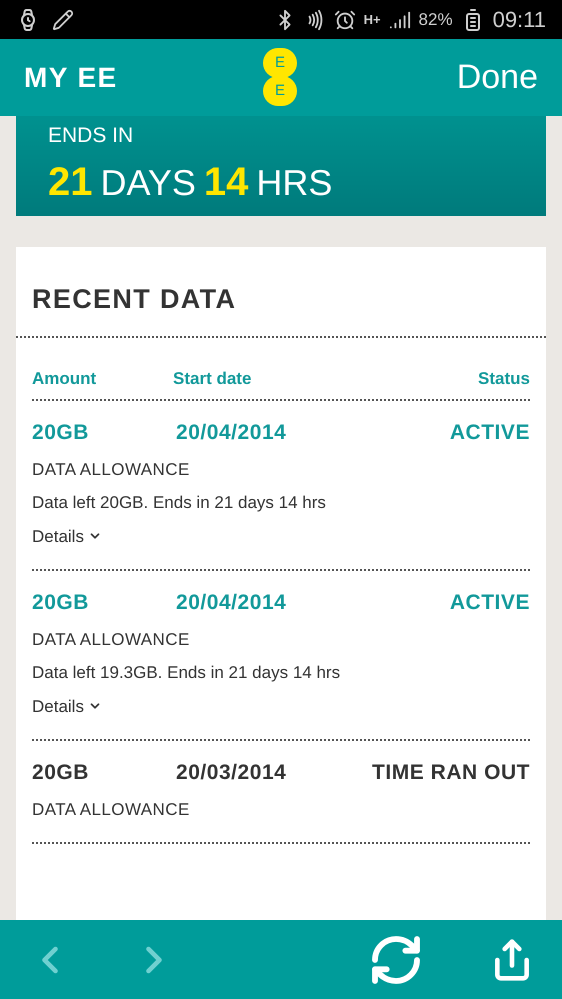 The height and width of the screenshot is (999, 562). Describe the element at coordinates (345, 19) in the screenshot. I see `alarm-icon` at that location.